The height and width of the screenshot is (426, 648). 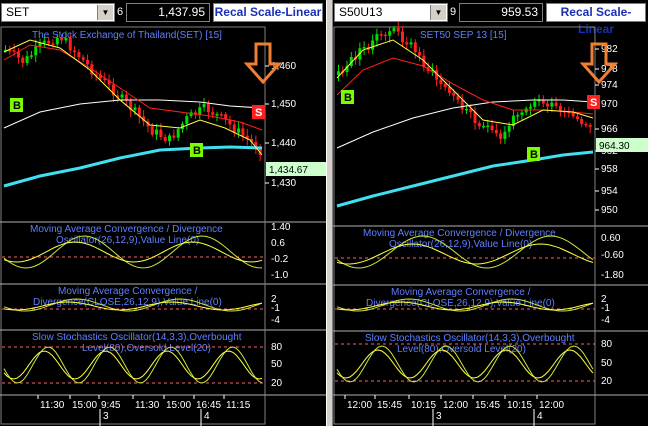 I want to click on macd-tick-label: -0.2, so click(x=280, y=259).